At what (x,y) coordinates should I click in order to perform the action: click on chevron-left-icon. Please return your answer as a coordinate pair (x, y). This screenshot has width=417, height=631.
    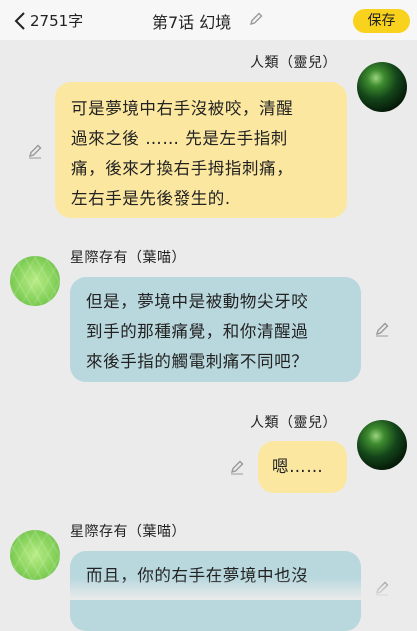
    Looking at the image, I should click on (20, 21).